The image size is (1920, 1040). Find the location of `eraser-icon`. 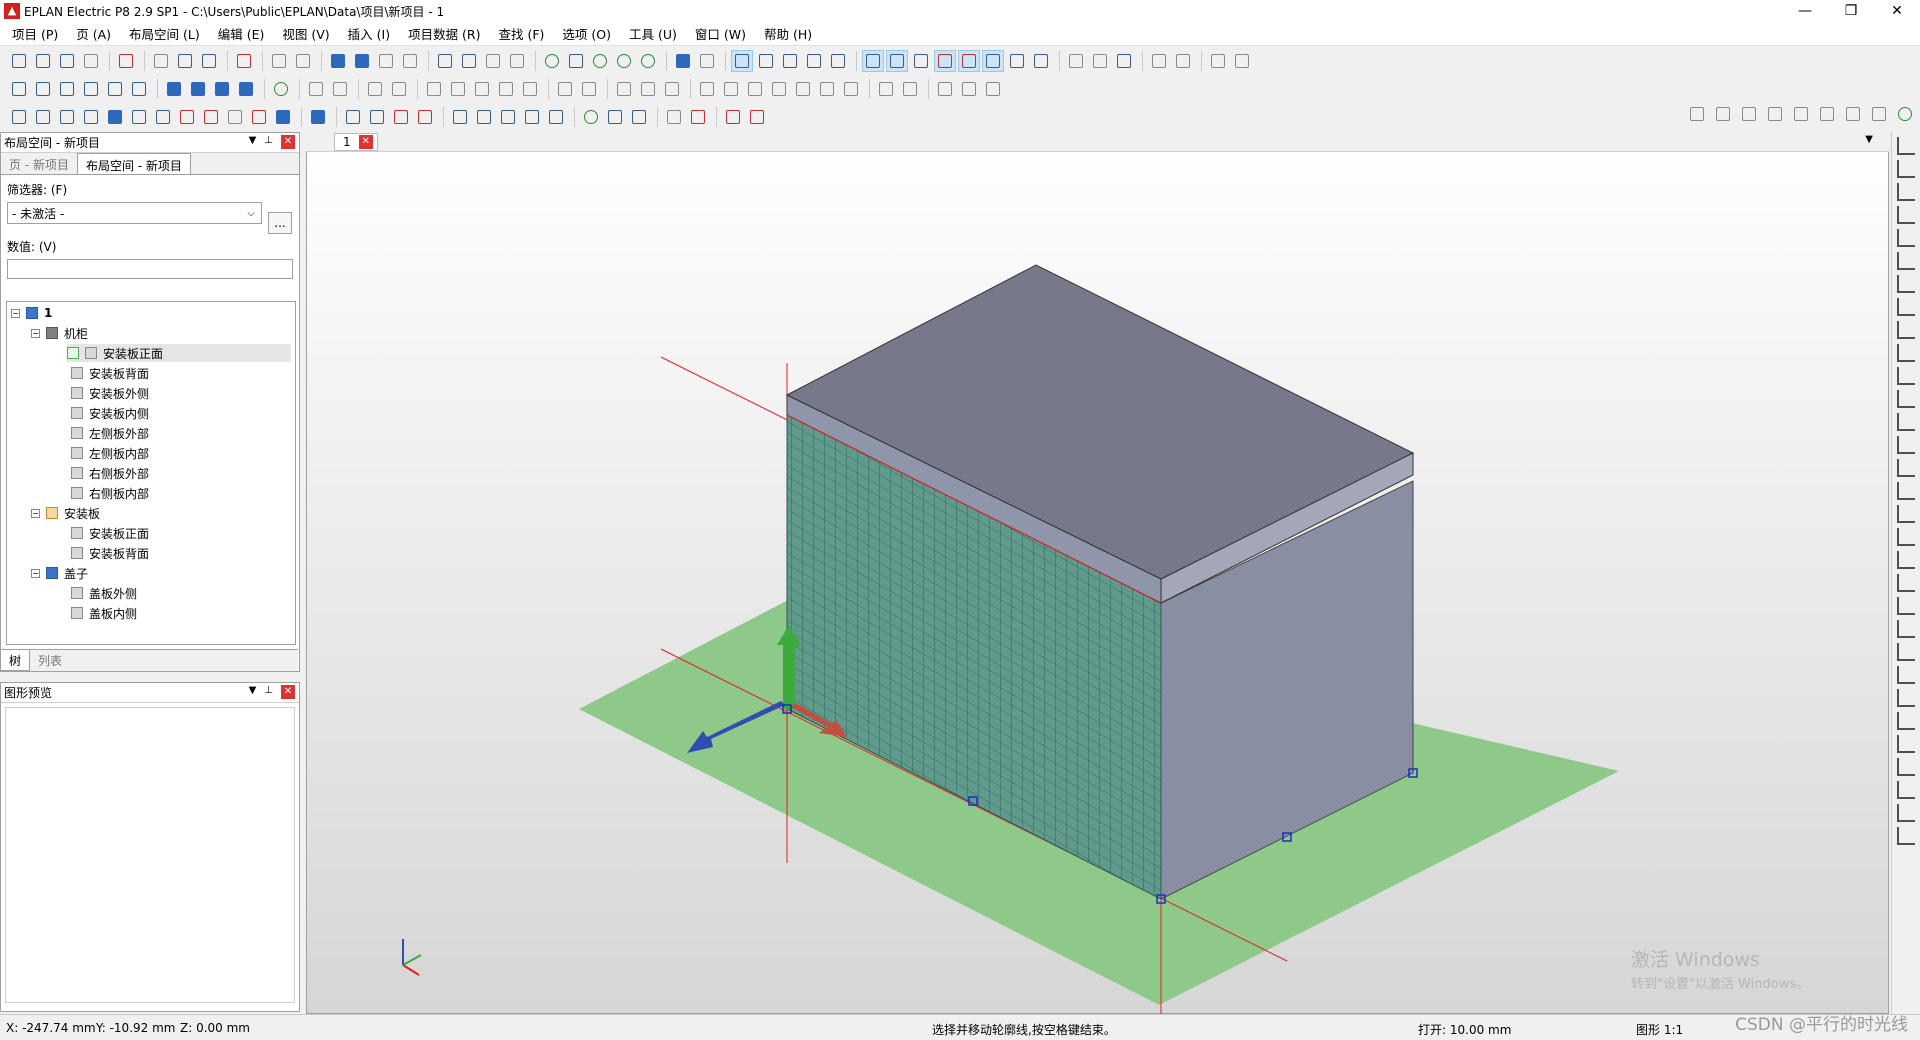

eraser-icon is located at coordinates (303, 61).